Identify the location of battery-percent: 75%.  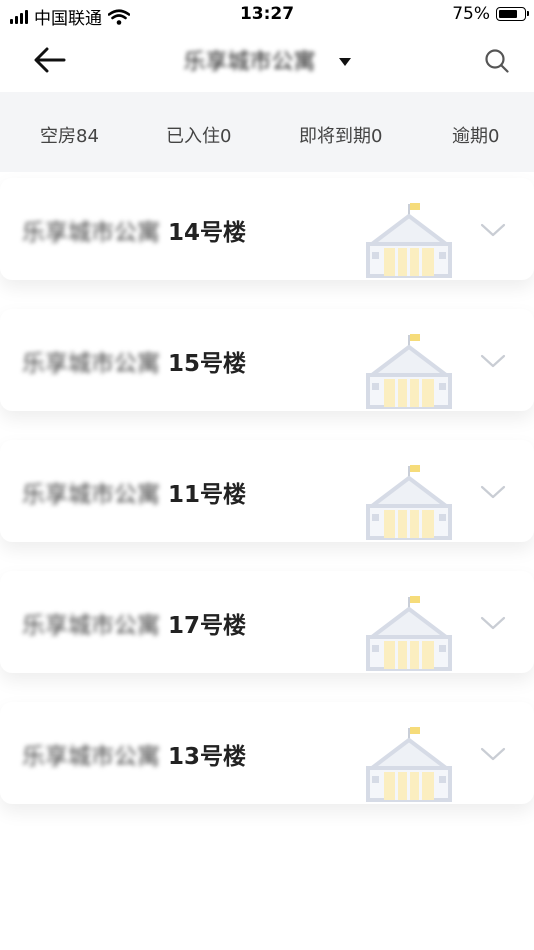
(471, 14).